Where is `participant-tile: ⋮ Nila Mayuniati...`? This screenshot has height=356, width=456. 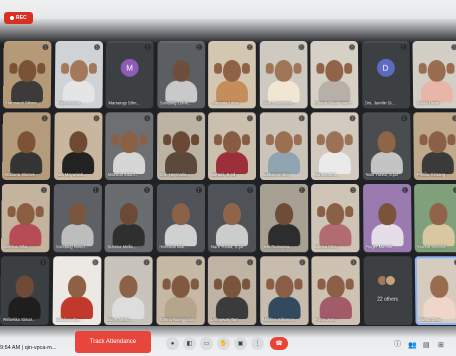
participant-tile: ⋮ Nila Mayuniati... is located at coordinates (78, 146).